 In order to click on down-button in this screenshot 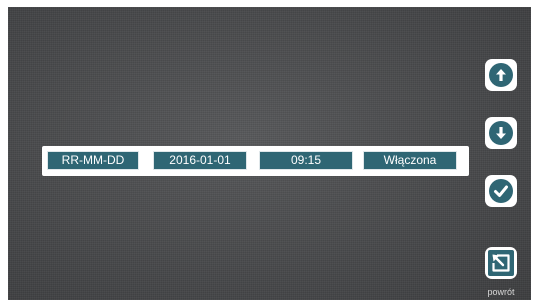, I will do `click(501, 133)`.